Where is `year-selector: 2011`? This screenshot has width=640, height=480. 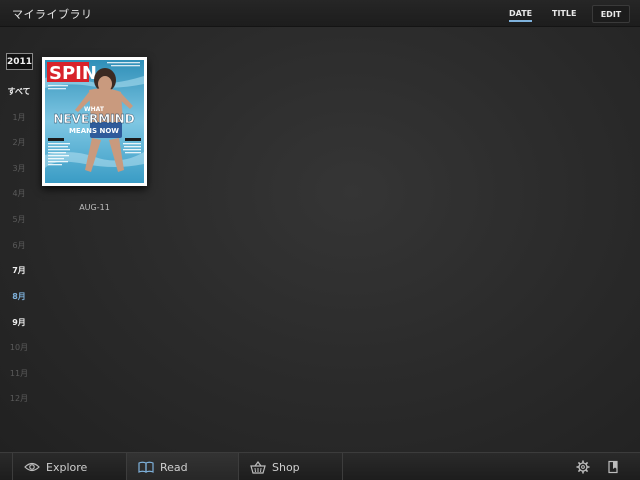
year-selector: 2011 is located at coordinates (19, 61).